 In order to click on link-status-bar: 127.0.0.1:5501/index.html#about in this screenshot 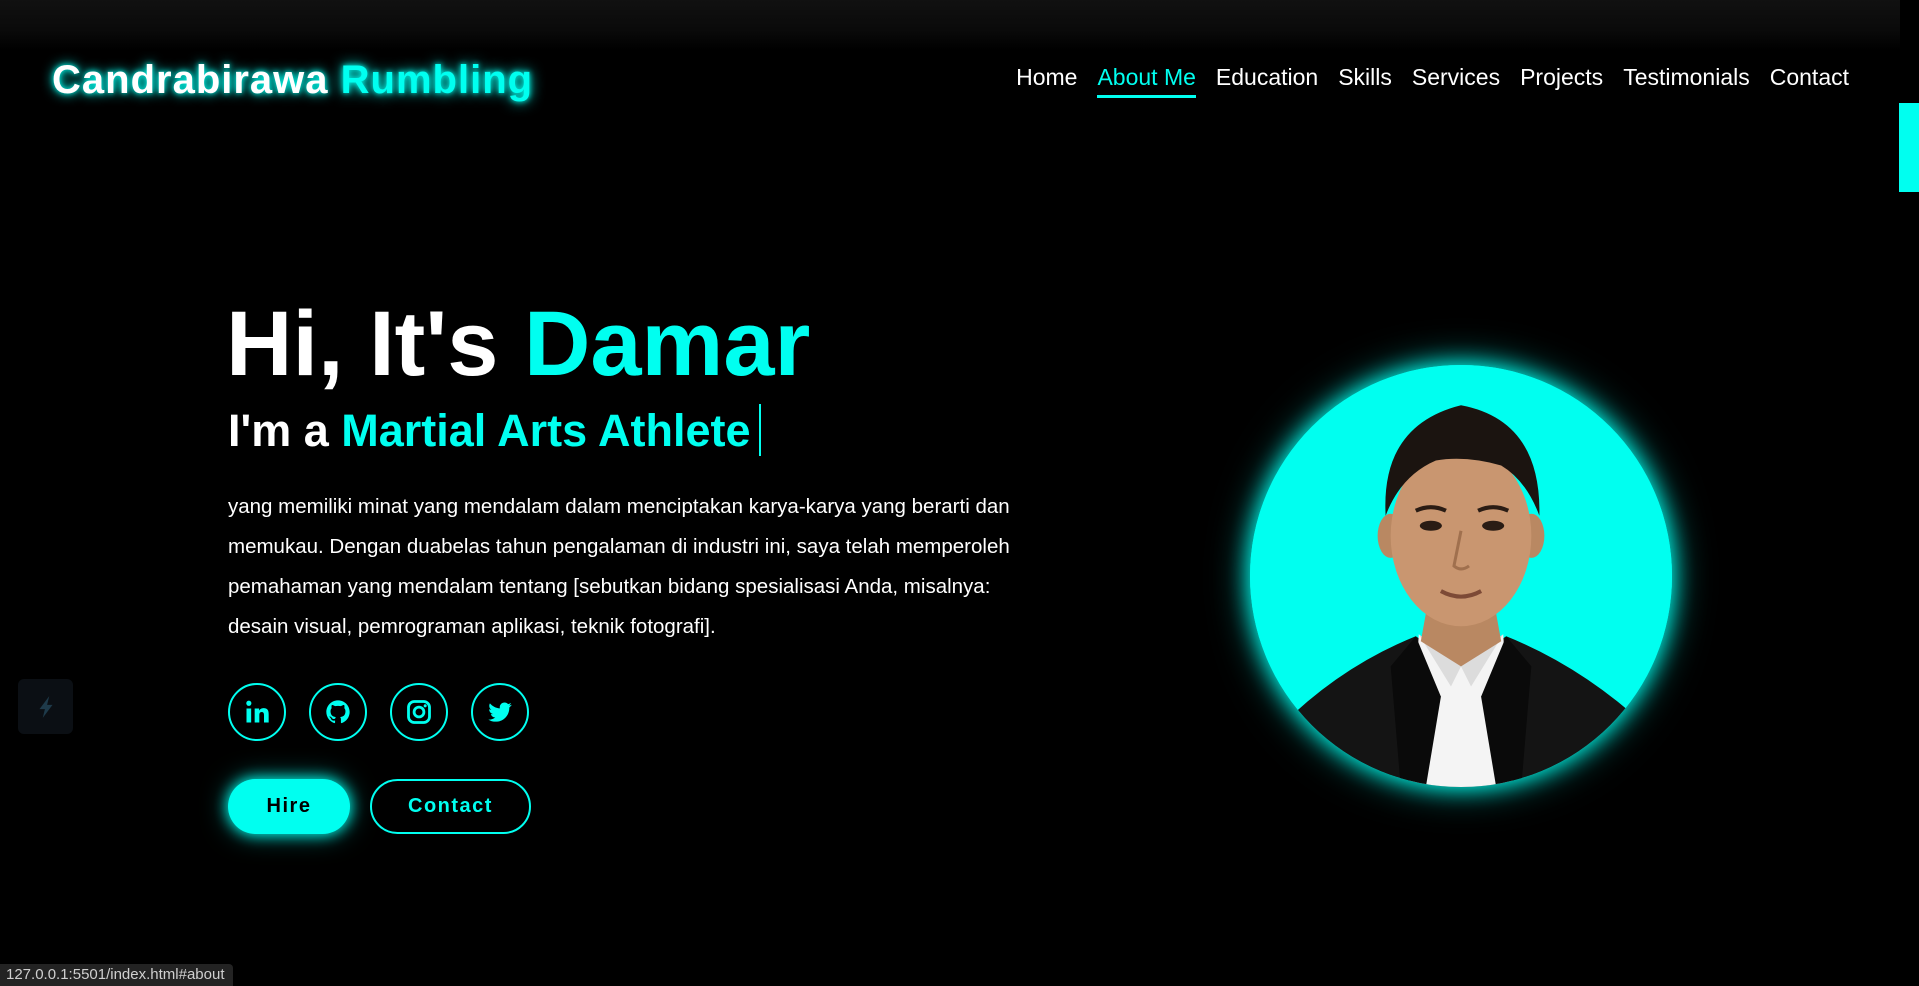, I will do `click(116, 975)`.